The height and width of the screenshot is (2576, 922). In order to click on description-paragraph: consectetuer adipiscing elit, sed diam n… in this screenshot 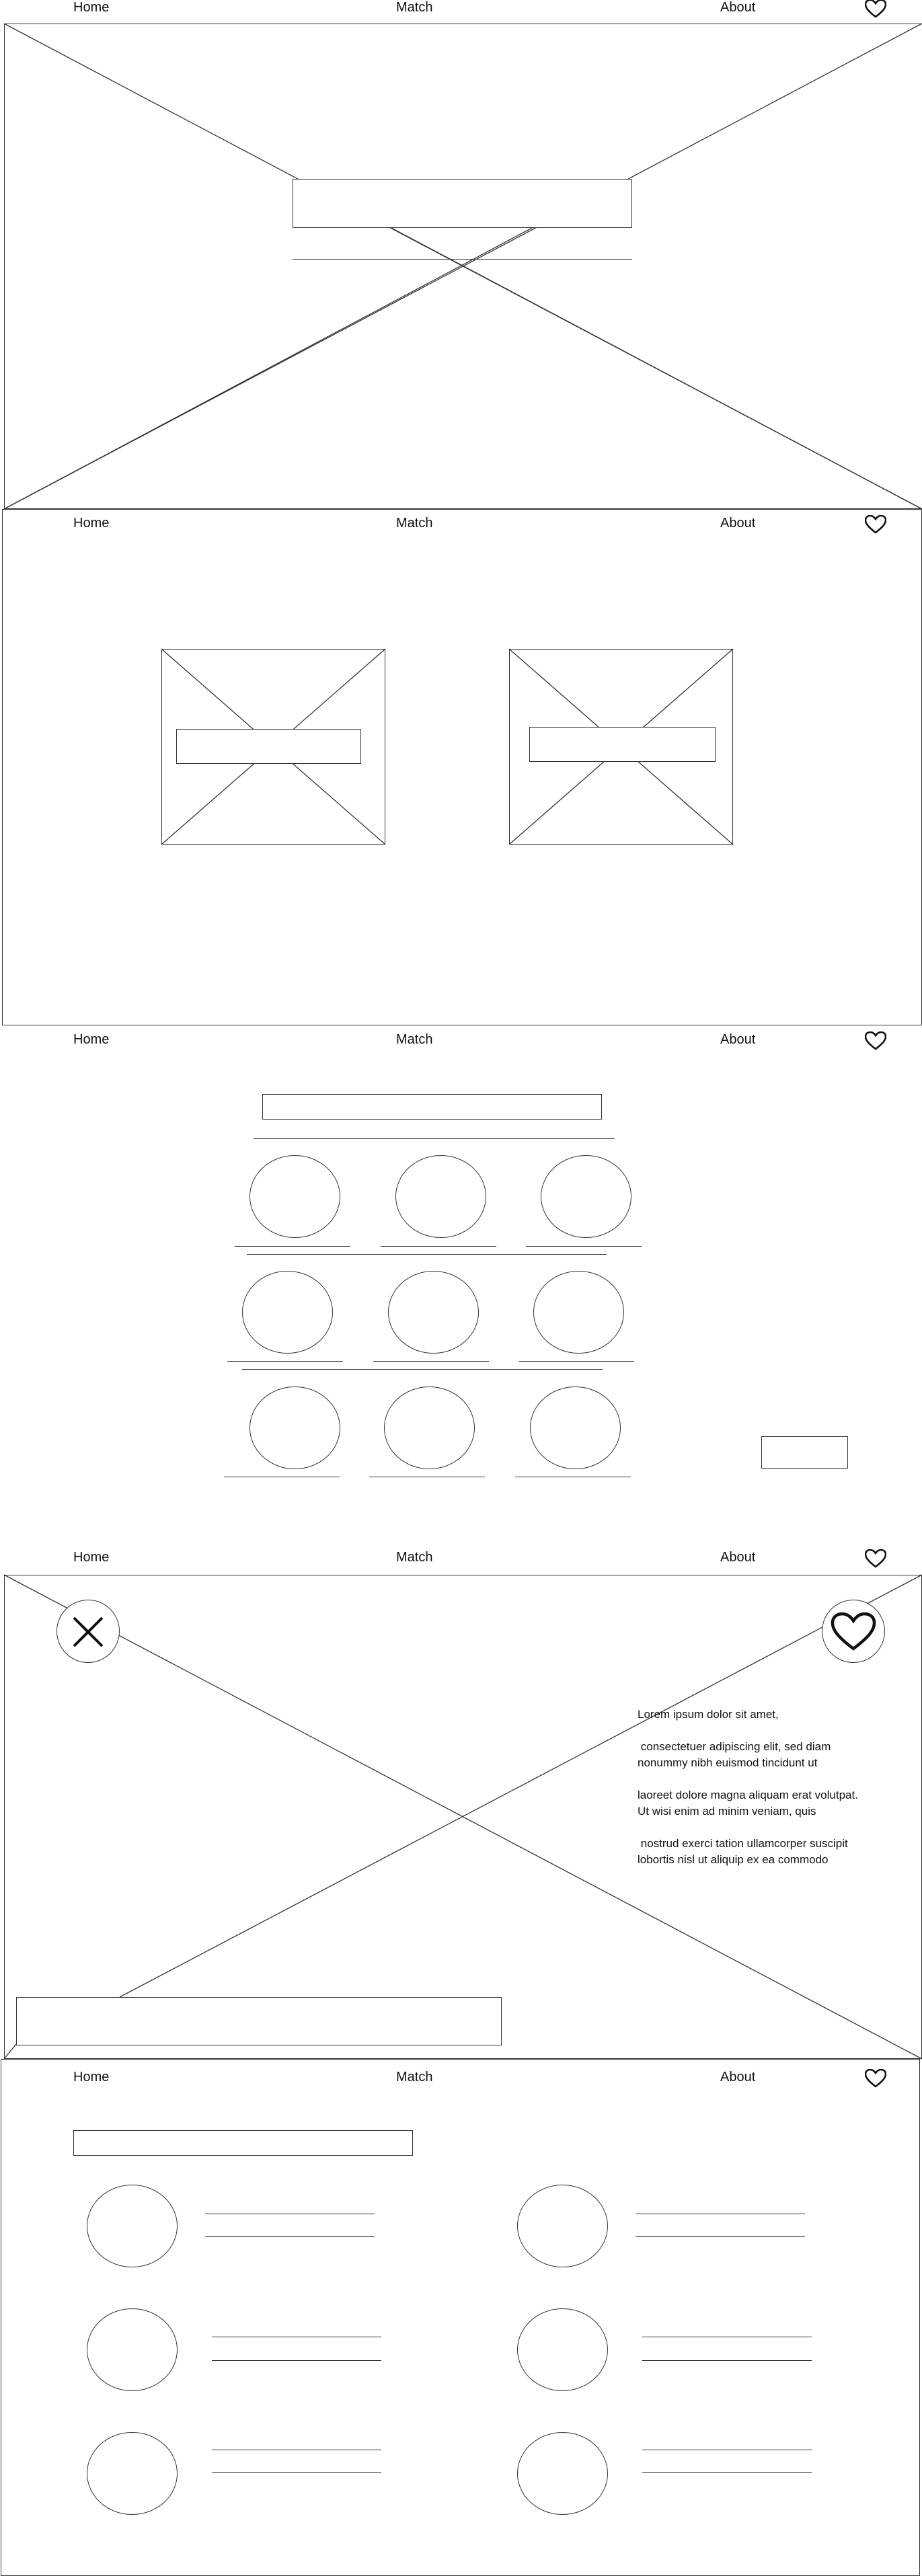, I will do `click(736, 1754)`.